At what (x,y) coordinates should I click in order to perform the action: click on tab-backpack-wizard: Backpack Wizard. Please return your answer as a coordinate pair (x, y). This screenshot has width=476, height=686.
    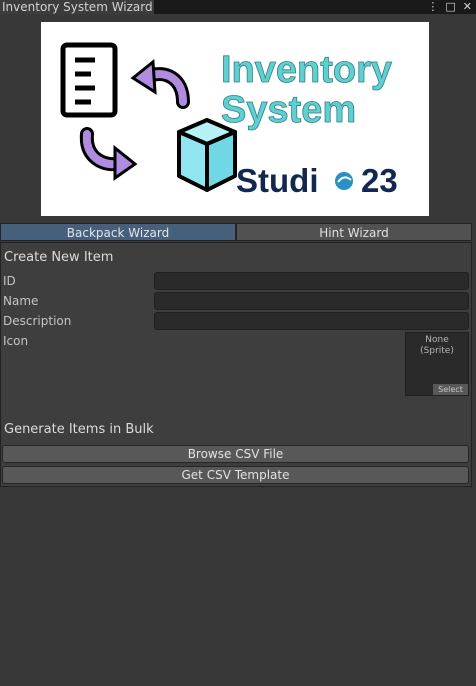
    Looking at the image, I should click on (118, 232).